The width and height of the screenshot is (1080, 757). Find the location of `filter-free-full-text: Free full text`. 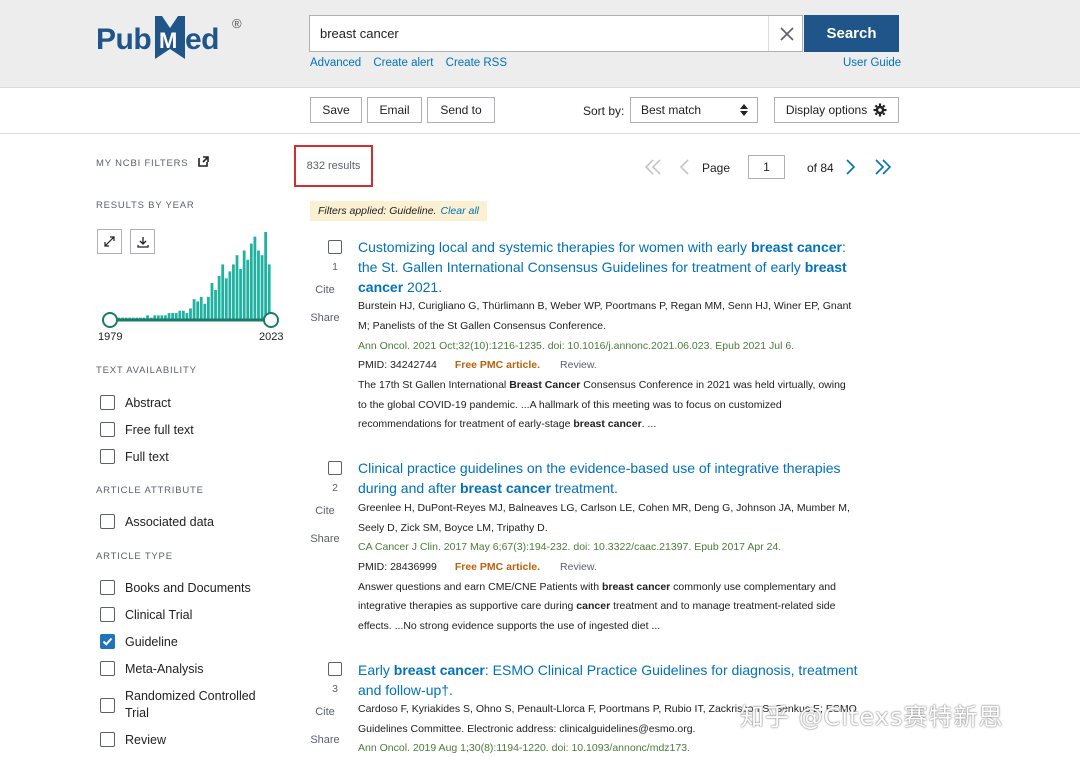

filter-free-full-text: Free full text is located at coordinates (147, 429).